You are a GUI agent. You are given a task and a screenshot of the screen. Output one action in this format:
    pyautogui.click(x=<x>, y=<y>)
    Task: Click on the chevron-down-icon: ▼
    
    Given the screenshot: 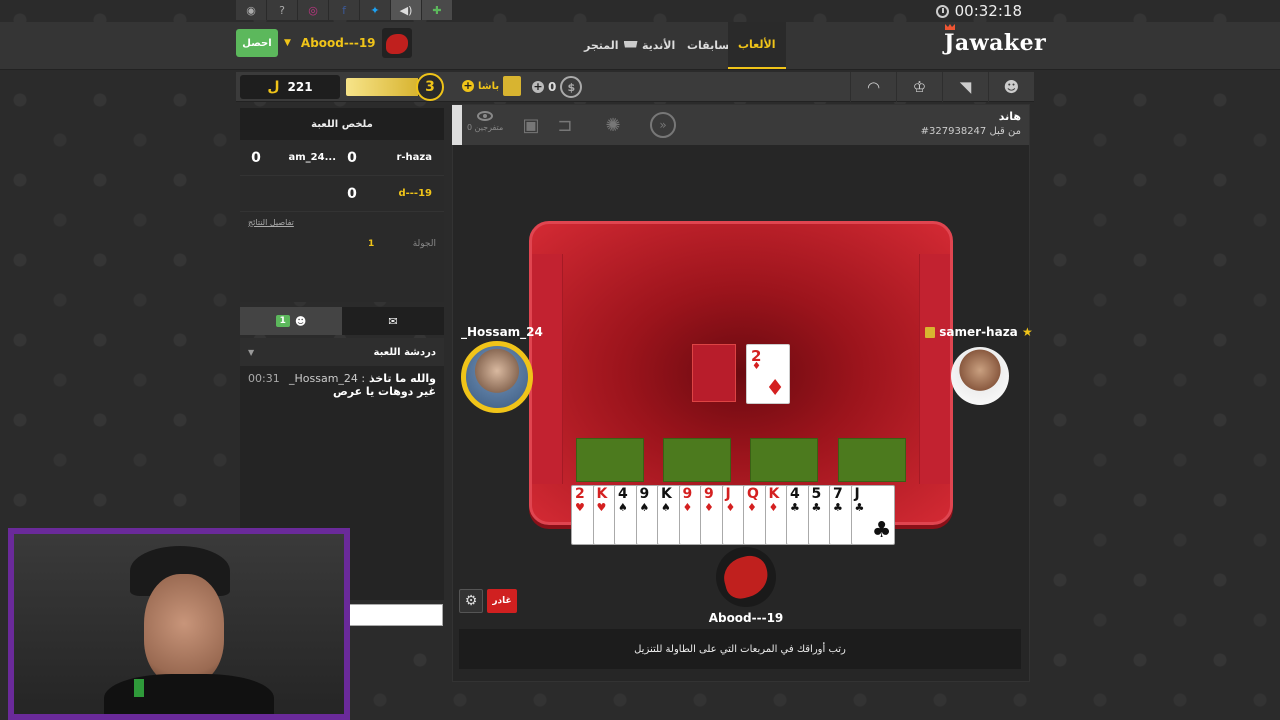 What is the action you would take?
    pyautogui.click(x=287, y=43)
    